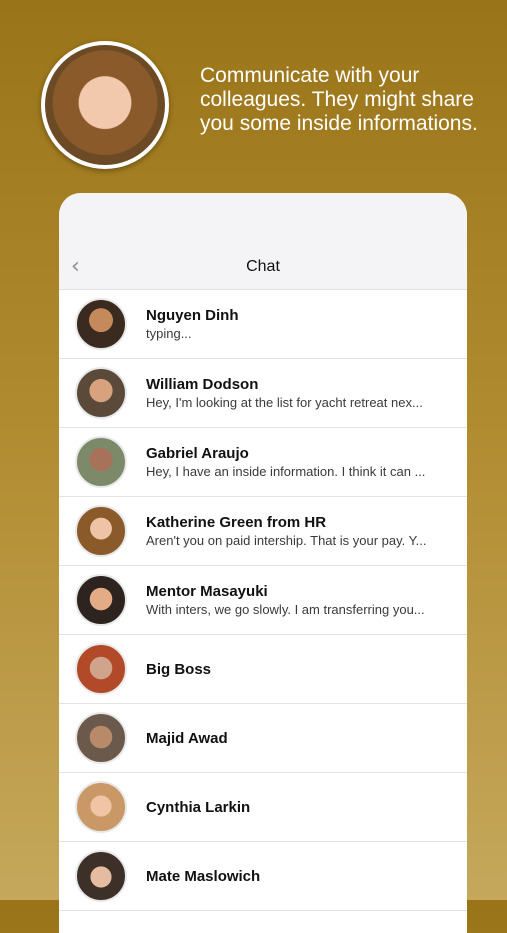 Image resolution: width=507 pixels, height=933 pixels. What do you see at coordinates (202, 384) in the screenshot?
I see `contact-name: William Dodson` at bounding box center [202, 384].